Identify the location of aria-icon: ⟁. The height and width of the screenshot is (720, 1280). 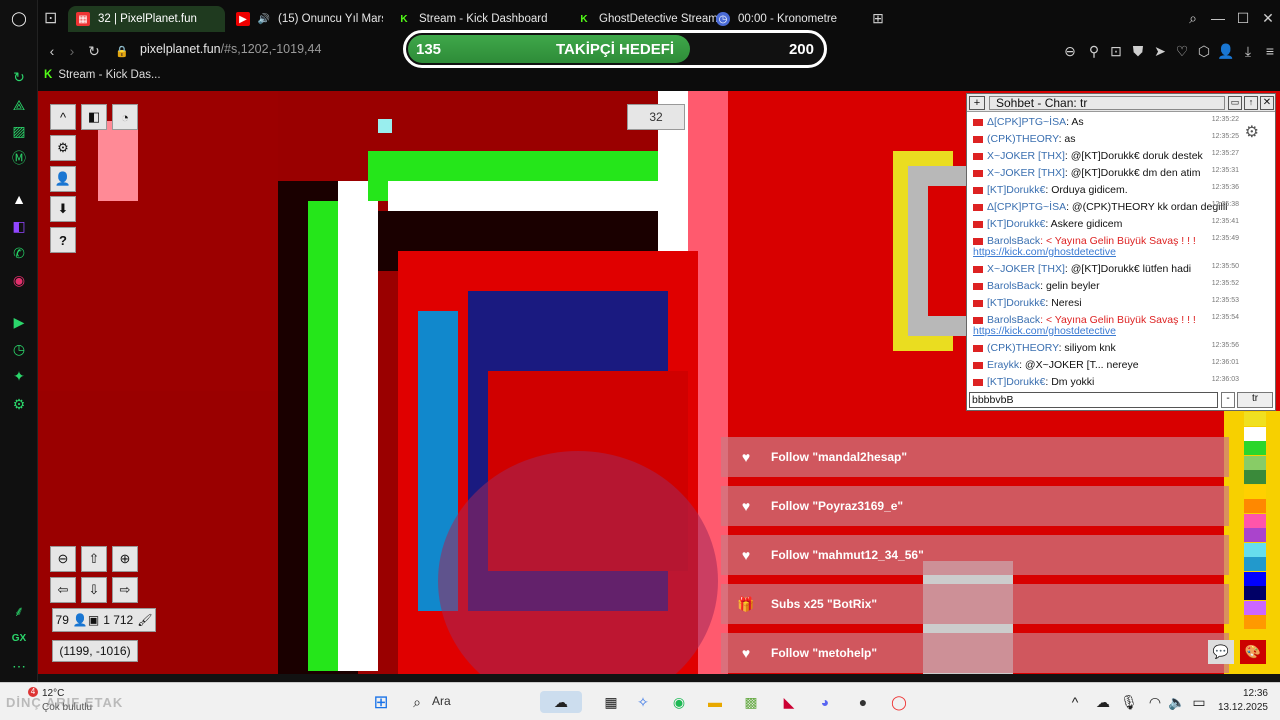
(19, 105).